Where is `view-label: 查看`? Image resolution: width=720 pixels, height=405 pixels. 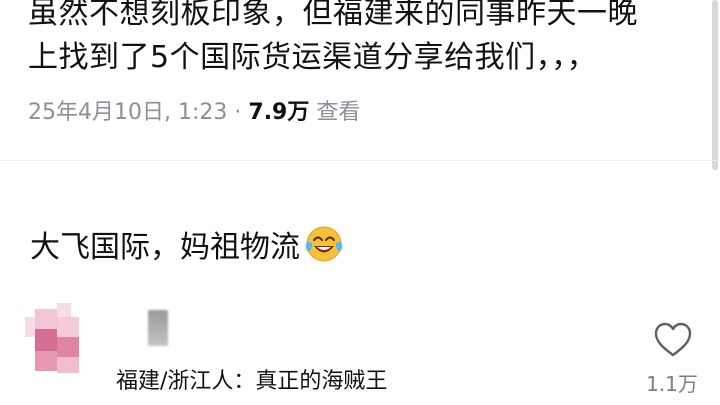 view-label: 查看 is located at coordinates (338, 112).